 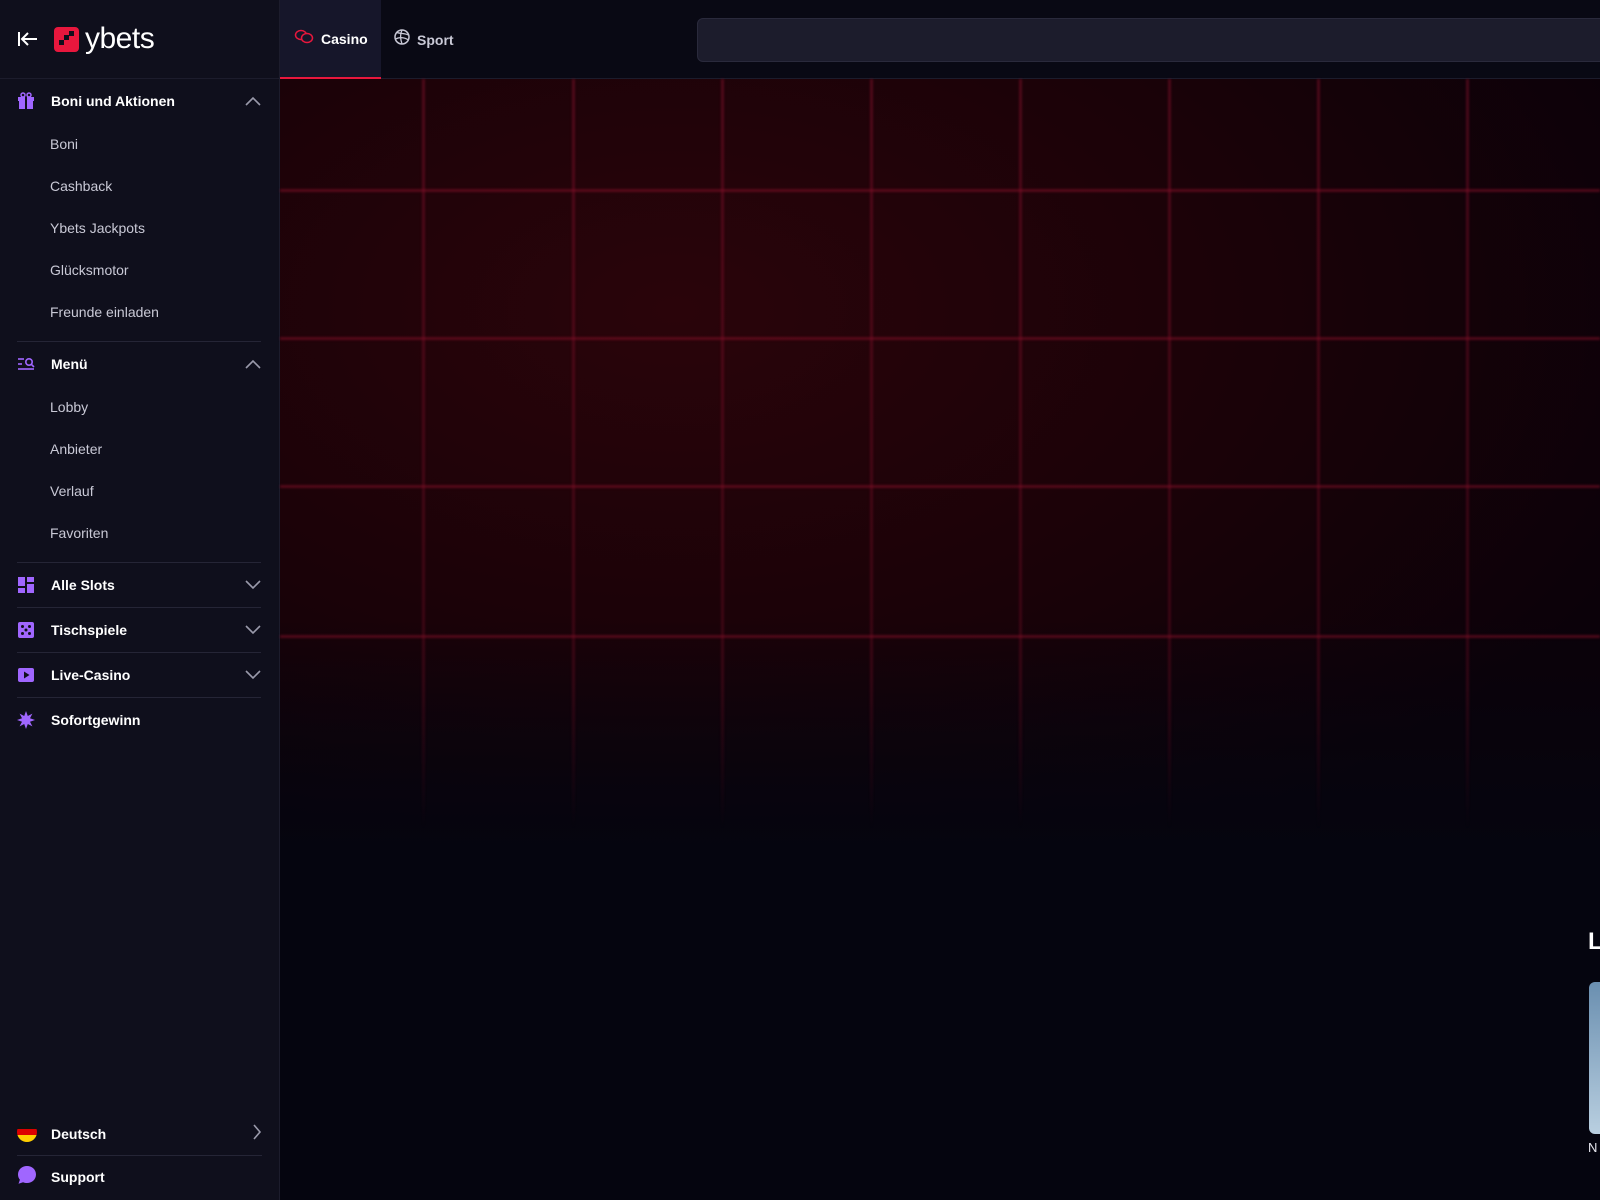 What do you see at coordinates (139, 186) in the screenshot?
I see `sidebar-item-cashback: Cashback` at bounding box center [139, 186].